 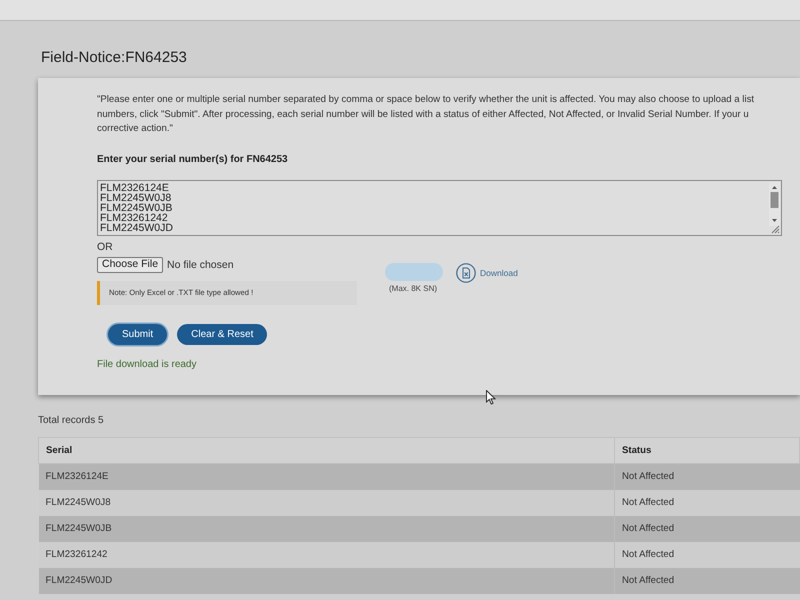 What do you see at coordinates (326, 555) in the screenshot?
I see `table-cell: FLM23261242` at bounding box center [326, 555].